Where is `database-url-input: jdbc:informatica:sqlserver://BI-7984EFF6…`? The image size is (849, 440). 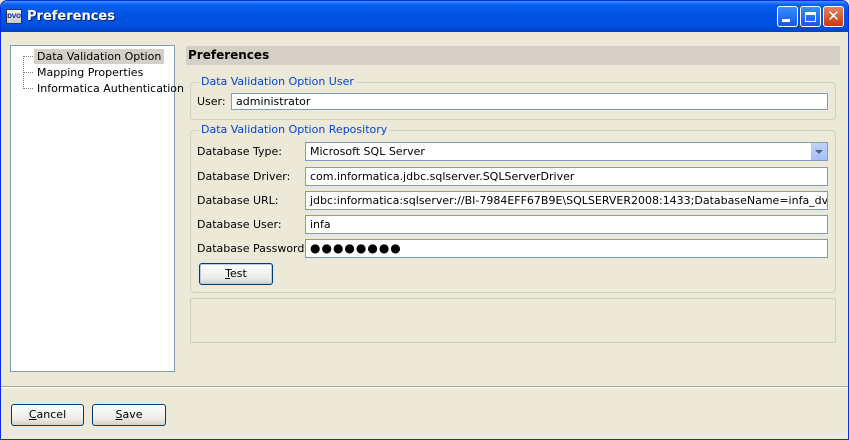 database-url-input: jdbc:informatica:sqlserver://BI-7984EFF6… is located at coordinates (566, 200).